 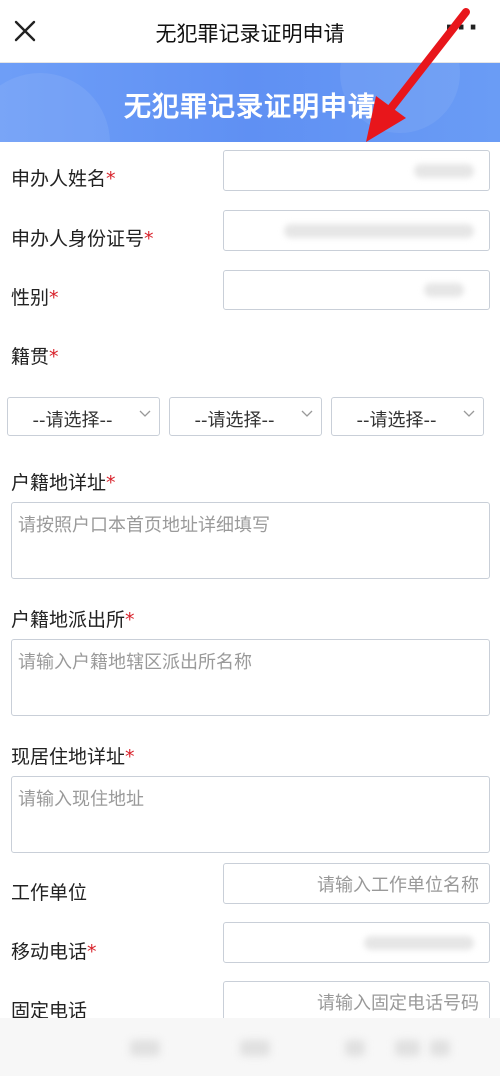 I want to click on current-address-textarea: 请输入现住地址, so click(x=250, y=814).